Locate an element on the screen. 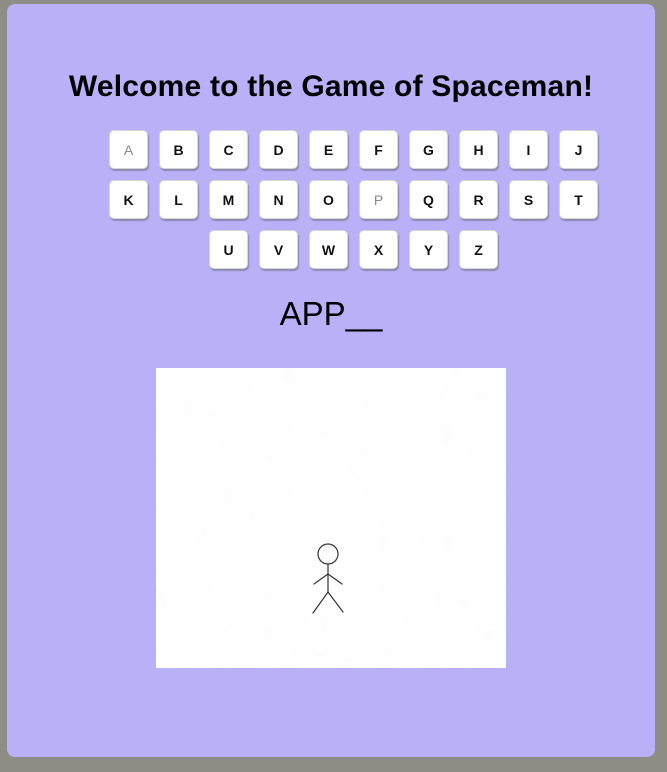 The height and width of the screenshot is (772, 667). letter-button-l: L is located at coordinates (178, 199).